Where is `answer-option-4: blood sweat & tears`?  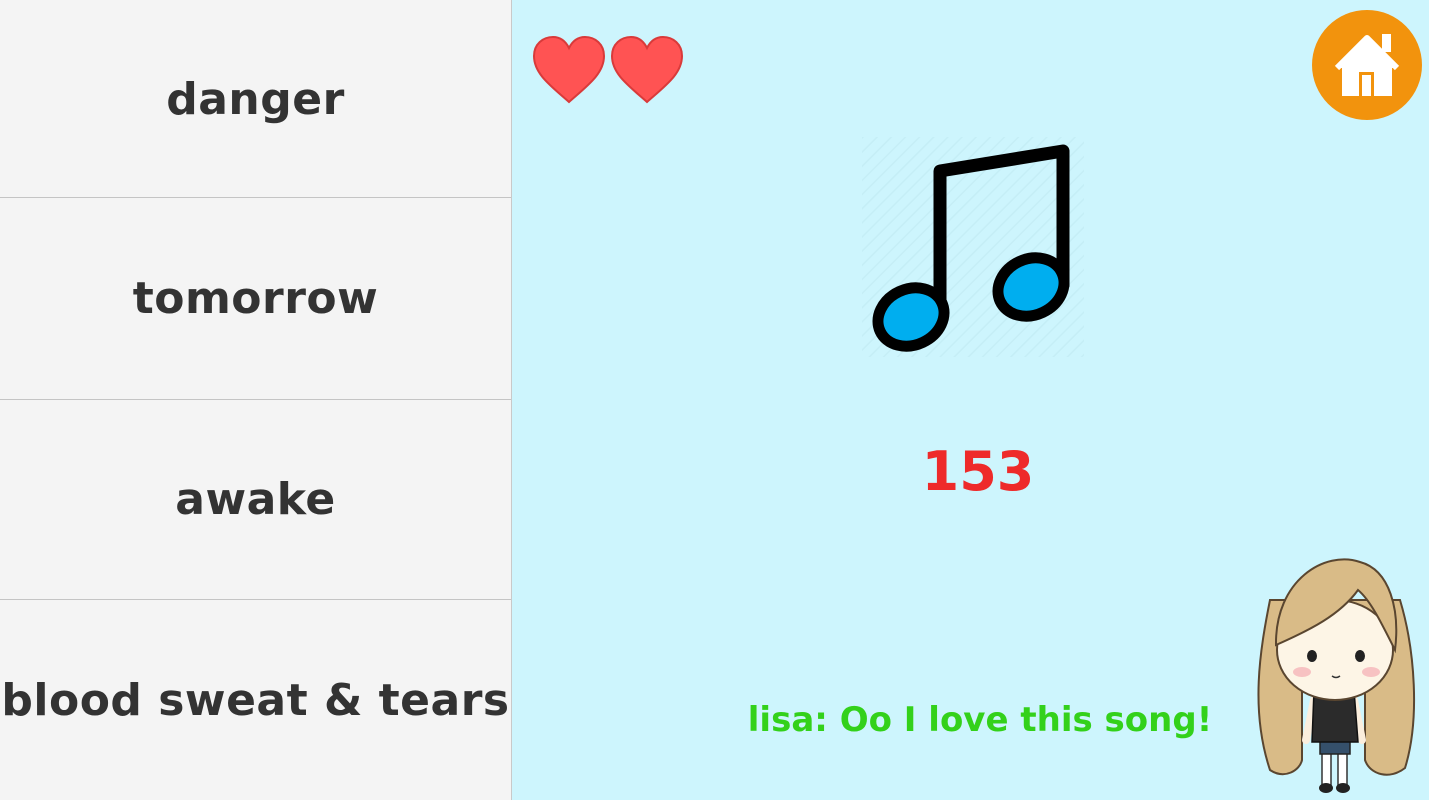
answer-option-4: blood sweat & tears is located at coordinates (255, 700).